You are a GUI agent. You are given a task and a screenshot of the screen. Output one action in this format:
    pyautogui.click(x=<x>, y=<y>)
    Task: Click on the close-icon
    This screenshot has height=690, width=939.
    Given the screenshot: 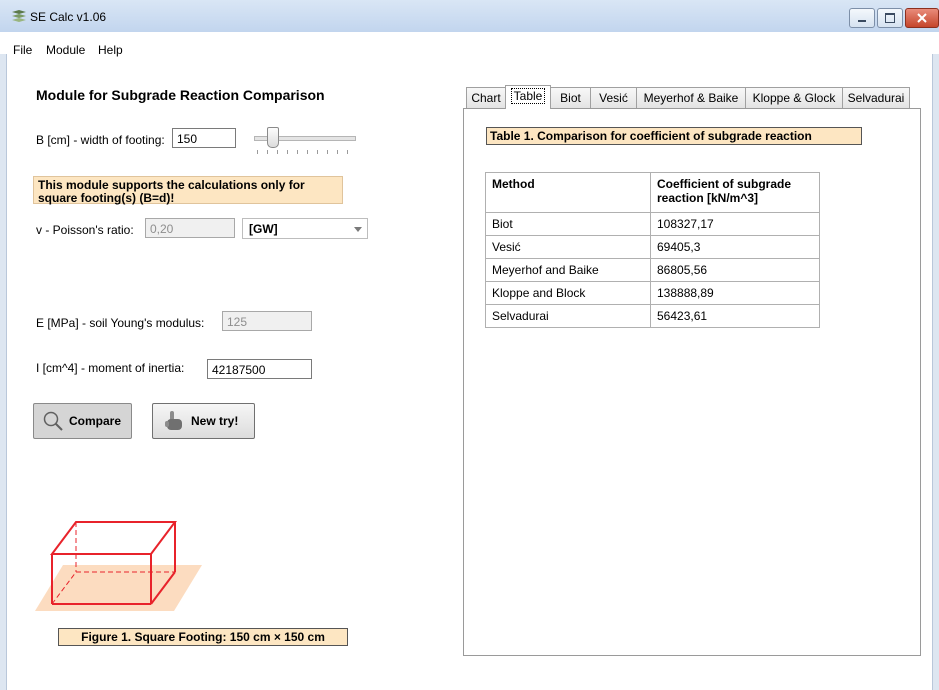 What is the action you would take?
    pyautogui.click(x=922, y=18)
    